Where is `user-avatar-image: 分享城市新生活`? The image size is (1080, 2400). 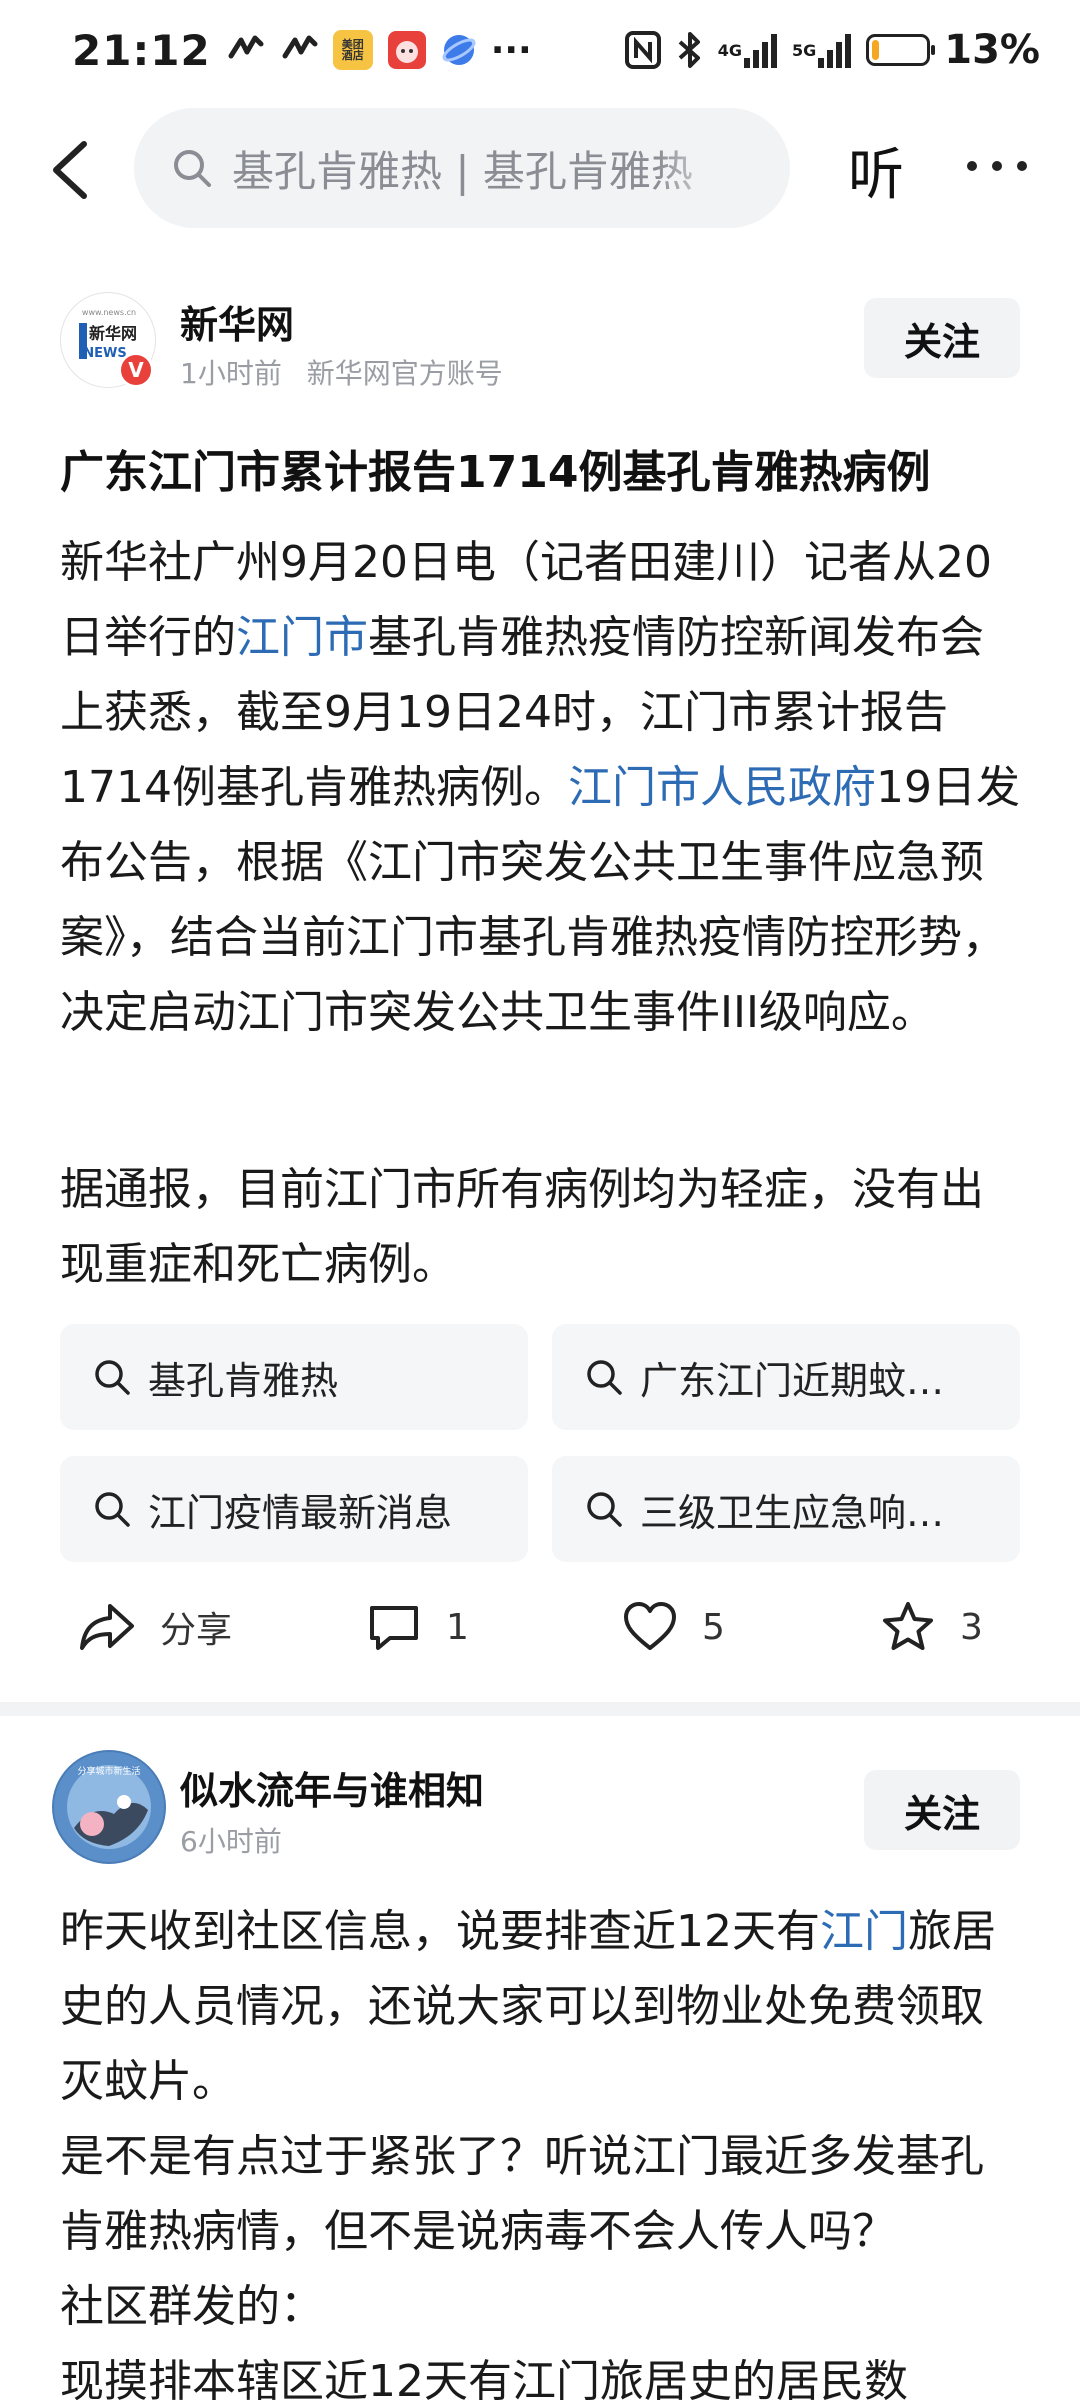
user-avatar-image: 分享城市新生活 is located at coordinates (109, 1807).